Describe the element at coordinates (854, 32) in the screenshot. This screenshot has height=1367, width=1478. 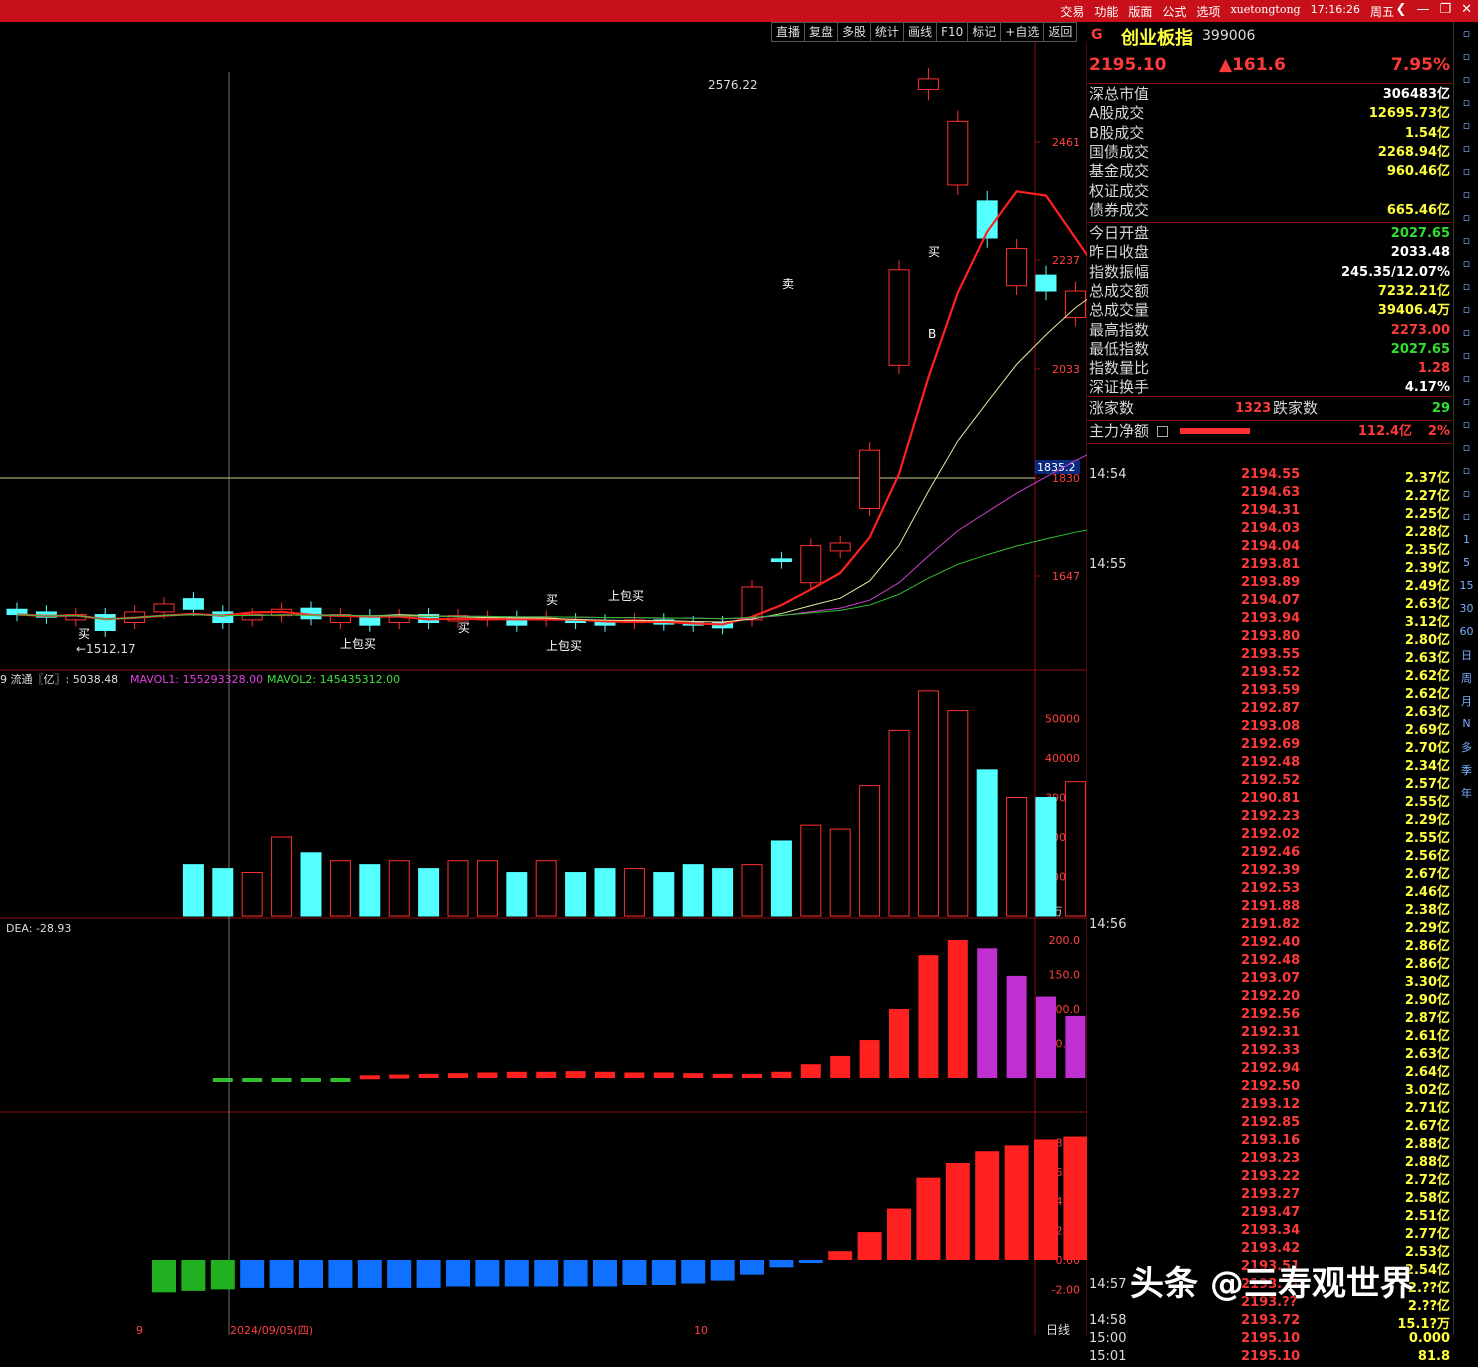
I see `btn-multi-stock: 多股` at that location.